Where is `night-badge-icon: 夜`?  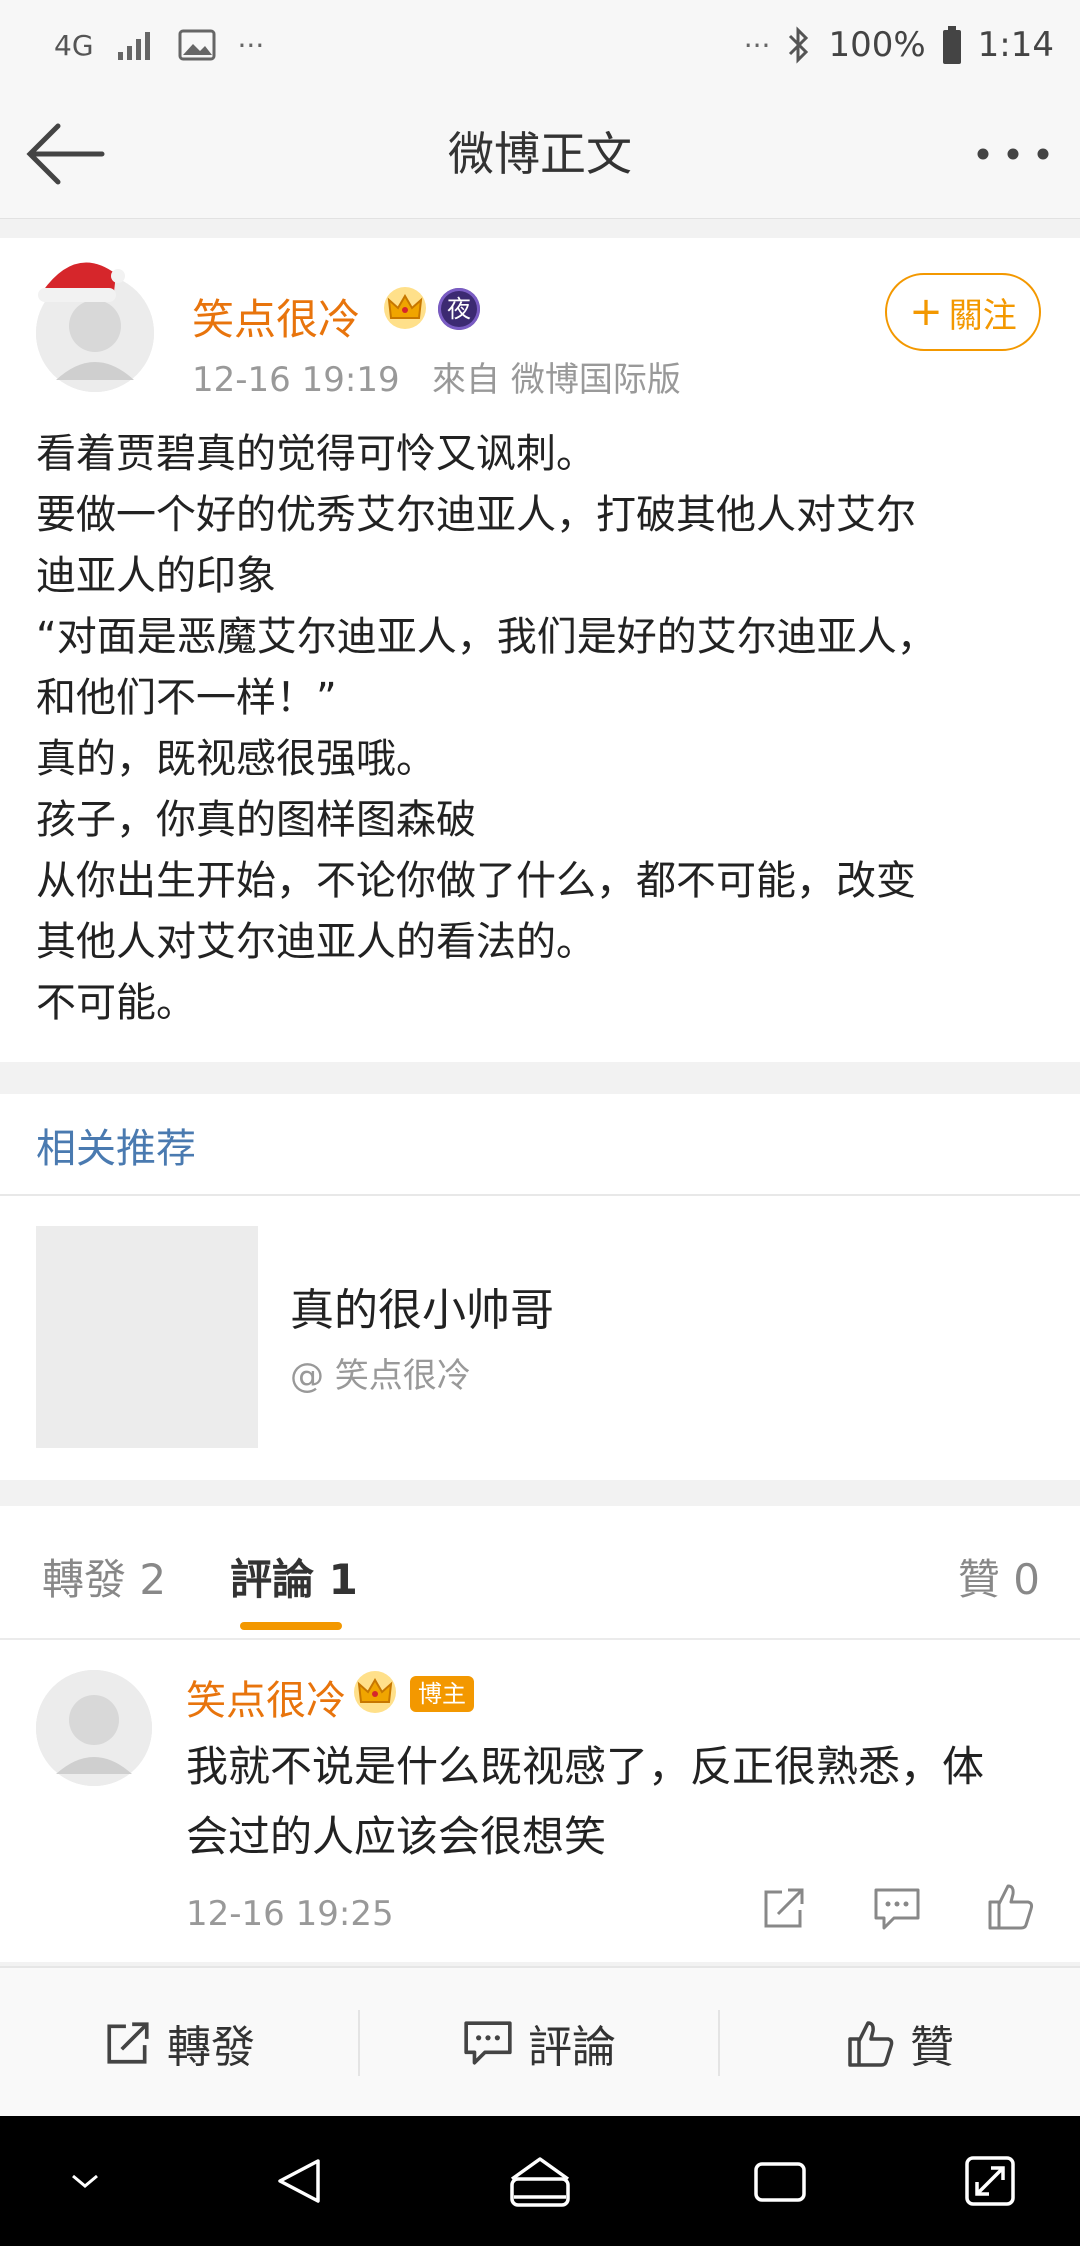 night-badge-icon: 夜 is located at coordinates (459, 309).